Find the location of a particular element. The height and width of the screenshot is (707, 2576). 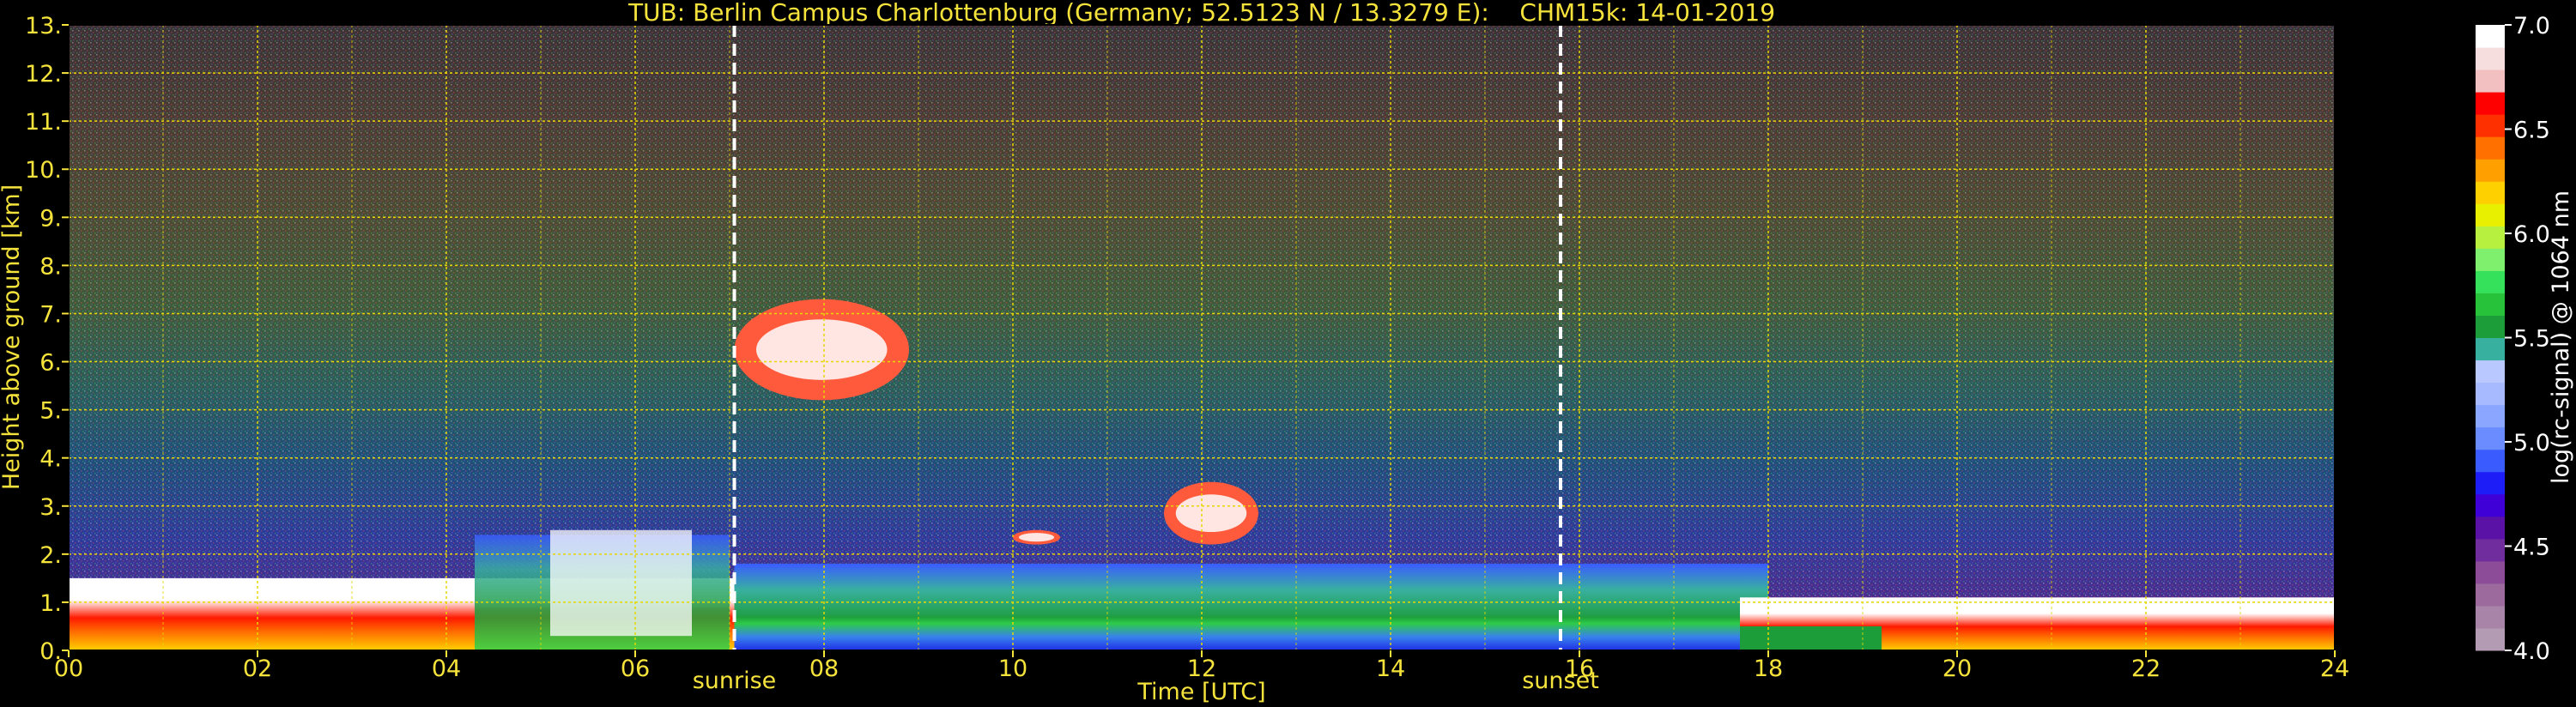

colorbar-ticks: 4.0 4.5 5.0 5.5 6.0 6.5 7.0 is located at coordinates (2527, 339).